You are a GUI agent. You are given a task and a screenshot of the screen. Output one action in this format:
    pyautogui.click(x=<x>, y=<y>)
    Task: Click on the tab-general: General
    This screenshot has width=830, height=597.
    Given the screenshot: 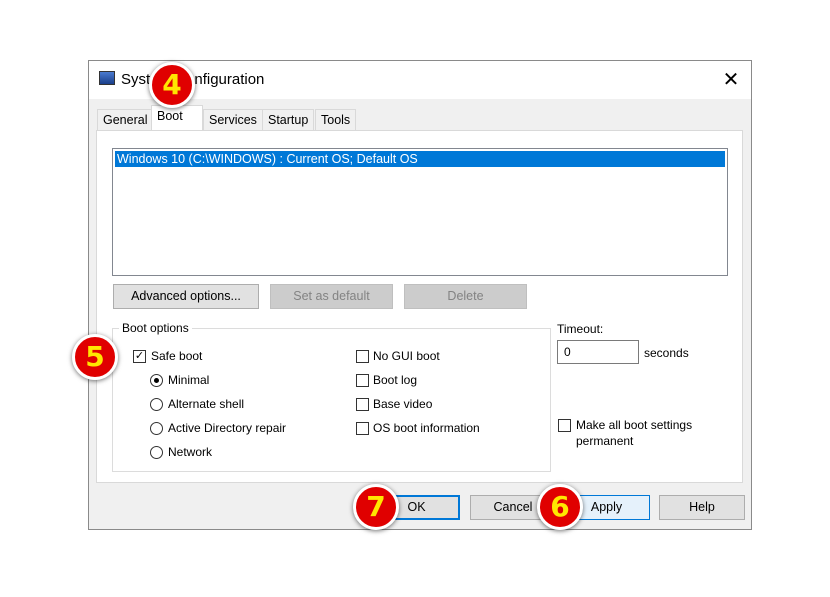 What is the action you would take?
    pyautogui.click(x=125, y=119)
    